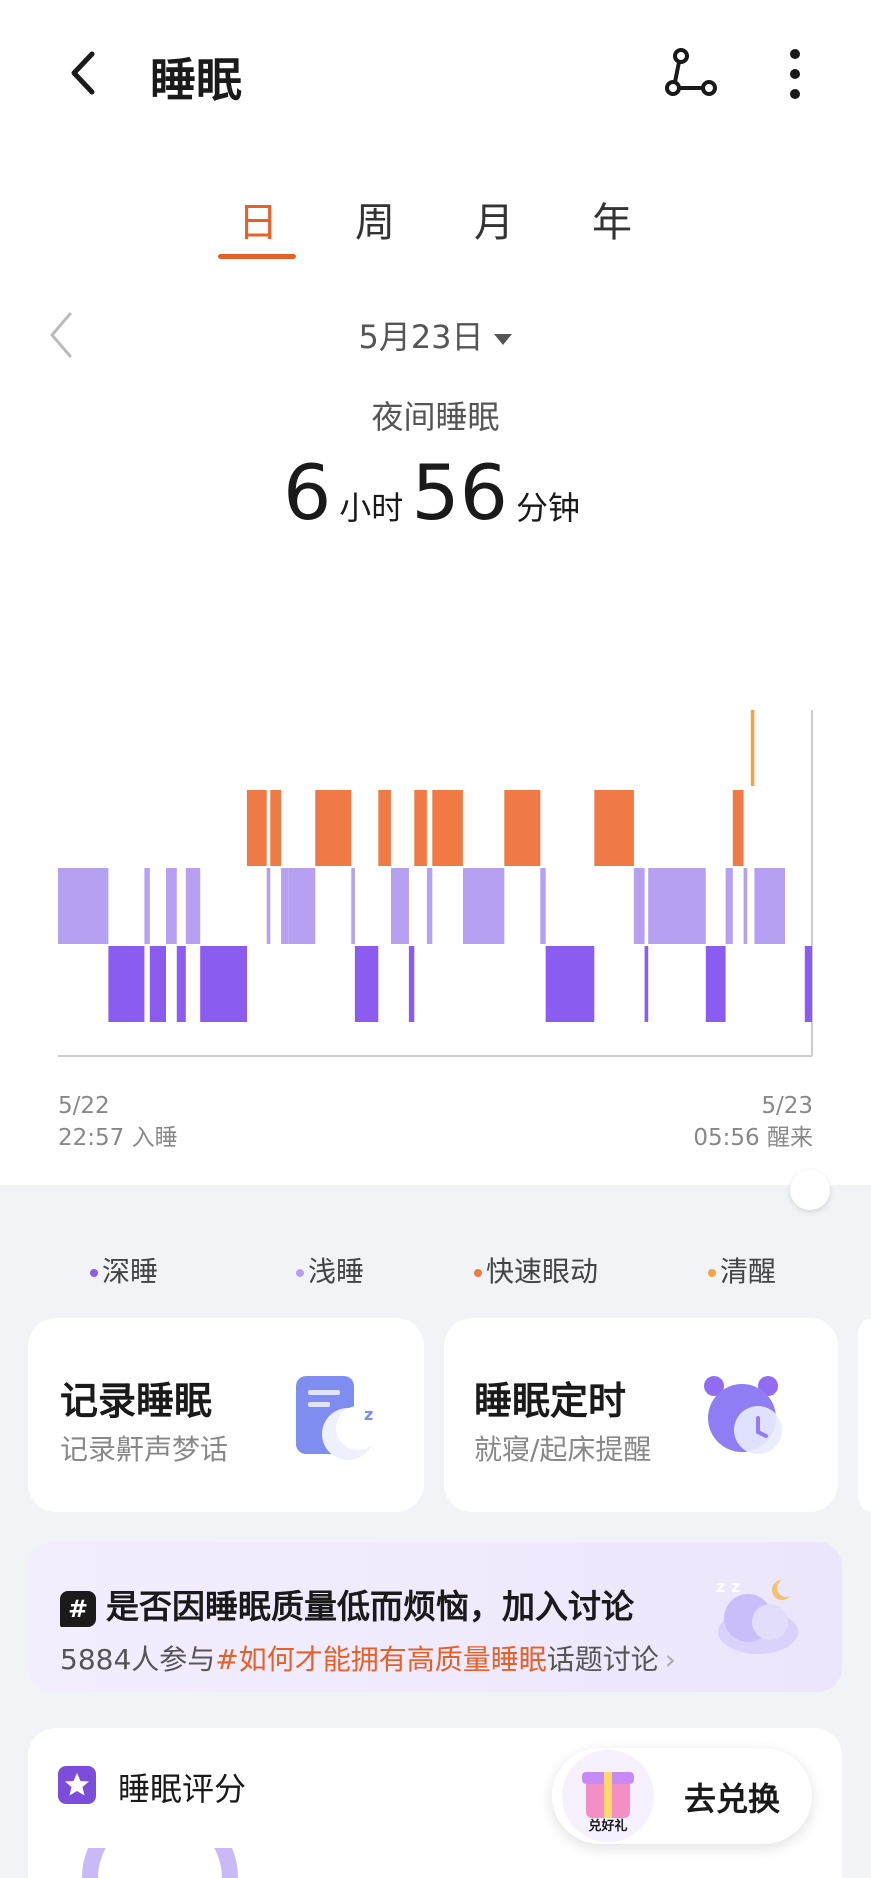 This screenshot has width=871, height=1878. I want to click on sleep-start-date: 5/22, so click(84, 1106).